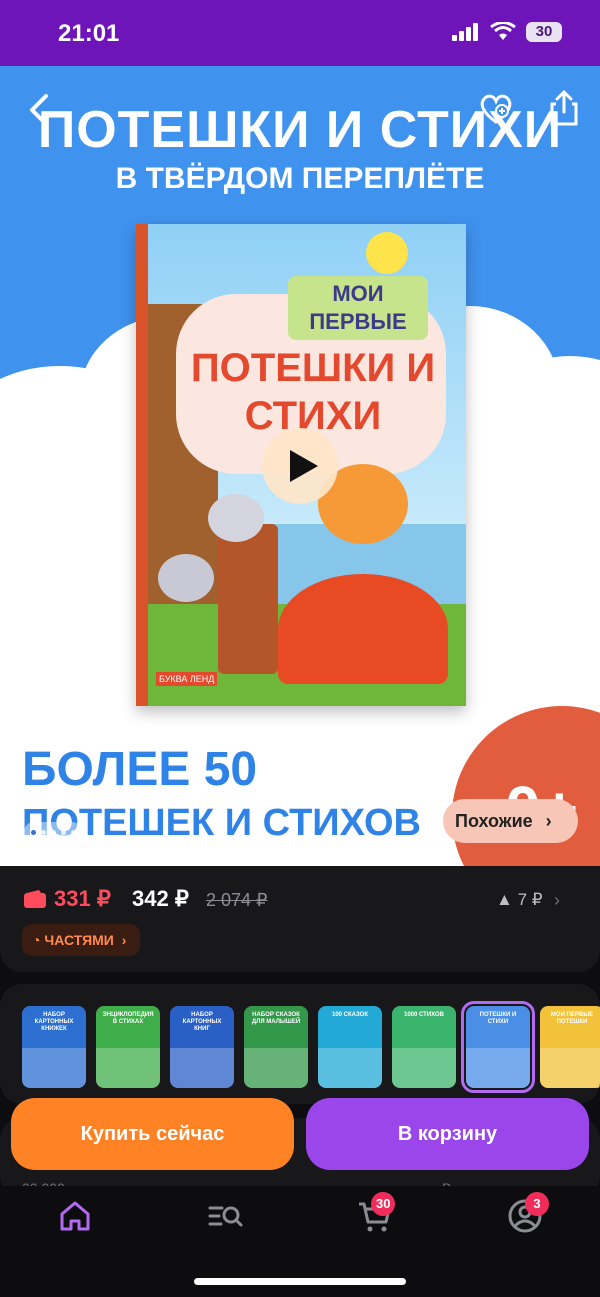  What do you see at coordinates (504, 899) in the screenshot?
I see `triangle-up-icon: ▲` at bounding box center [504, 899].